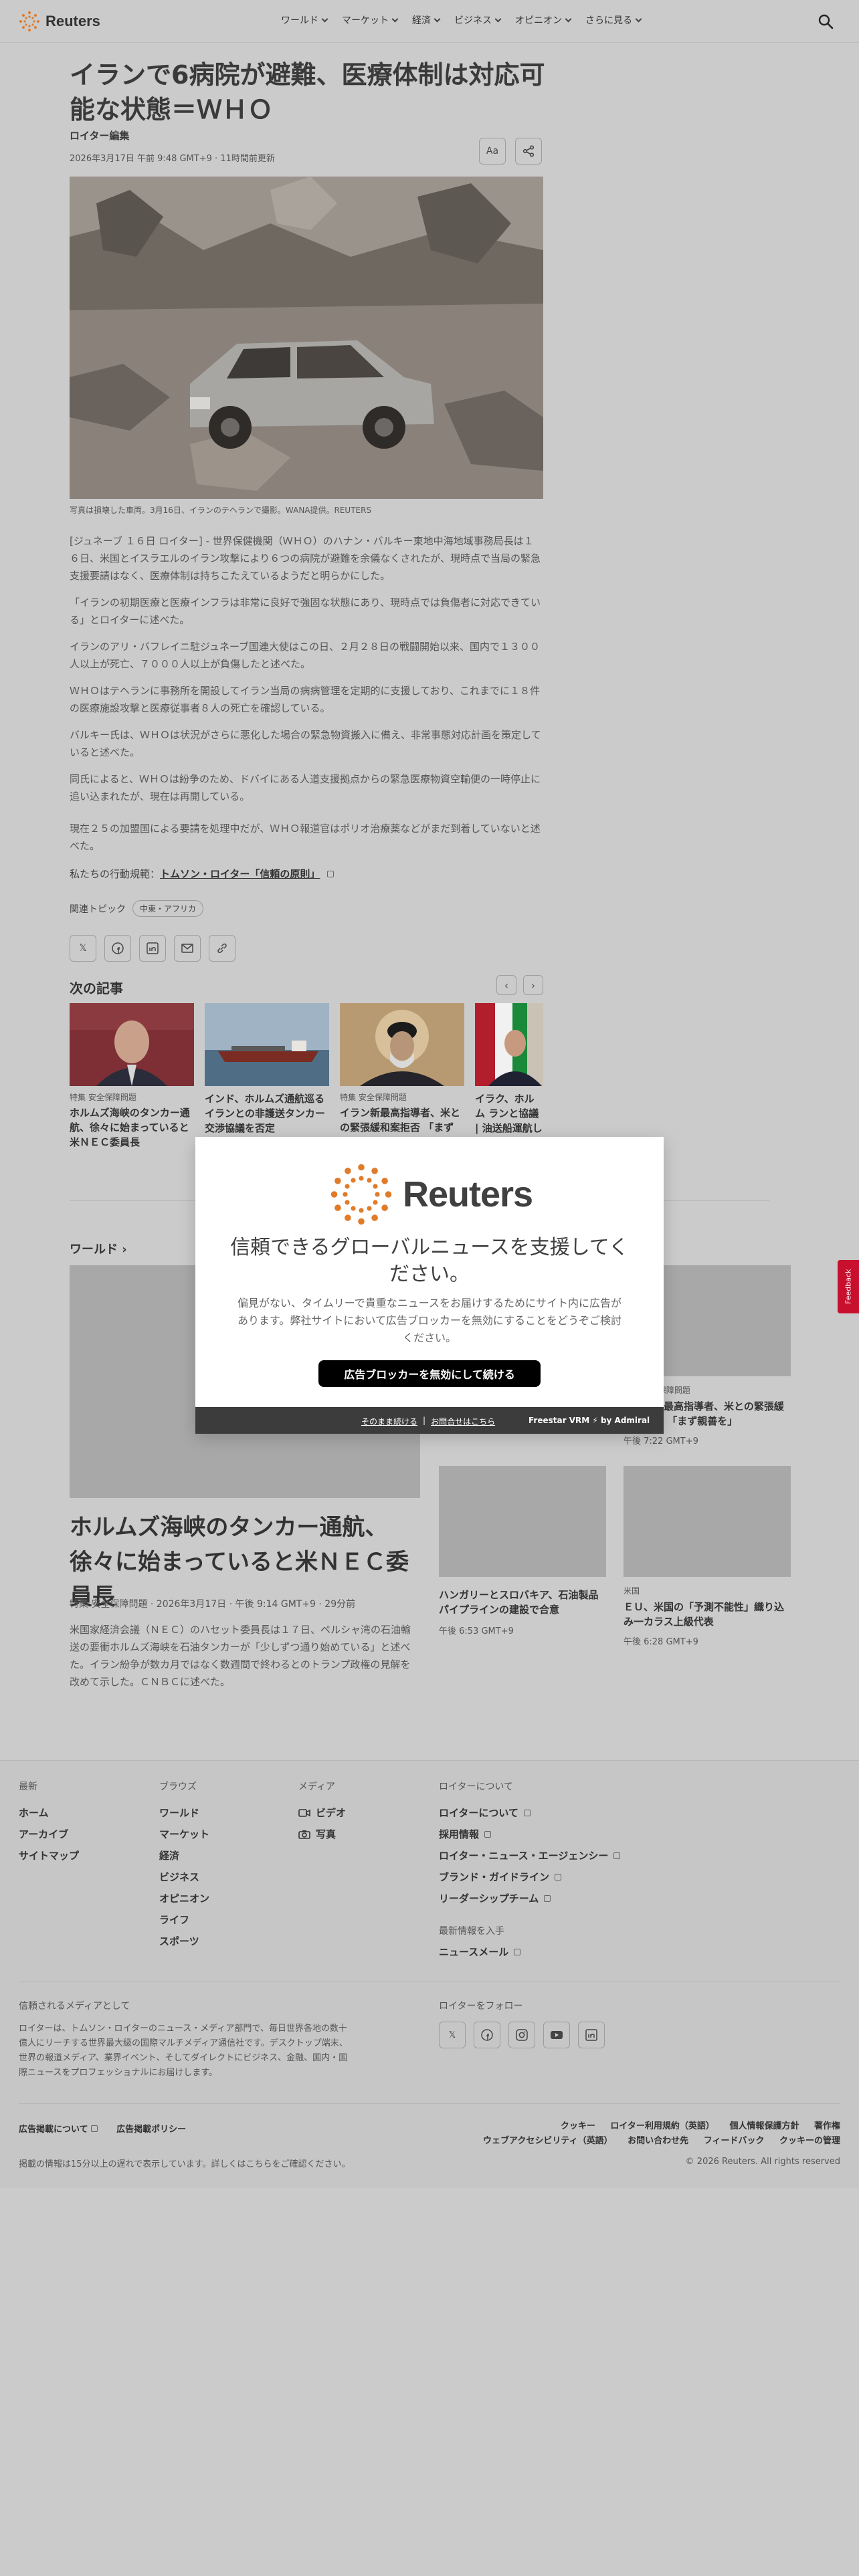 The width and height of the screenshot is (859, 2576). Describe the element at coordinates (83, 948) in the screenshot. I see `share-x-button: 𝕏` at that location.